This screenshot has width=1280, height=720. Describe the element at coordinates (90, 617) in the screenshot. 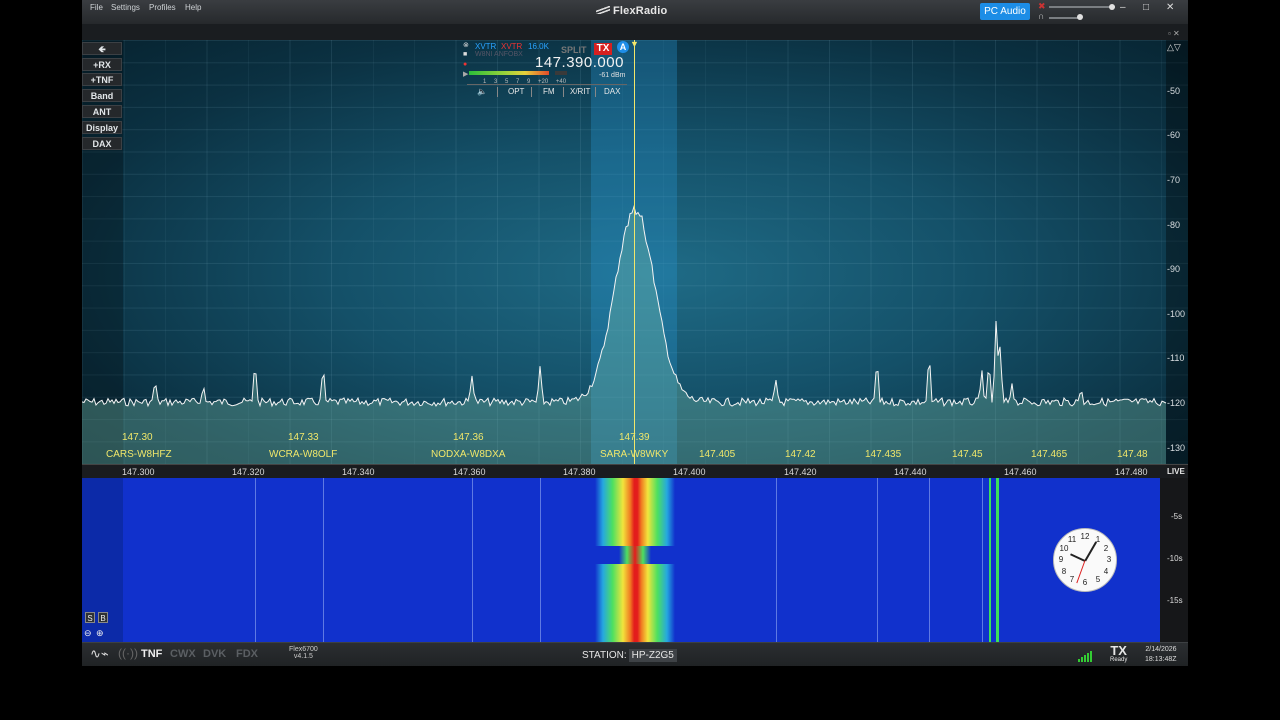

I see `s-button: S` at that location.